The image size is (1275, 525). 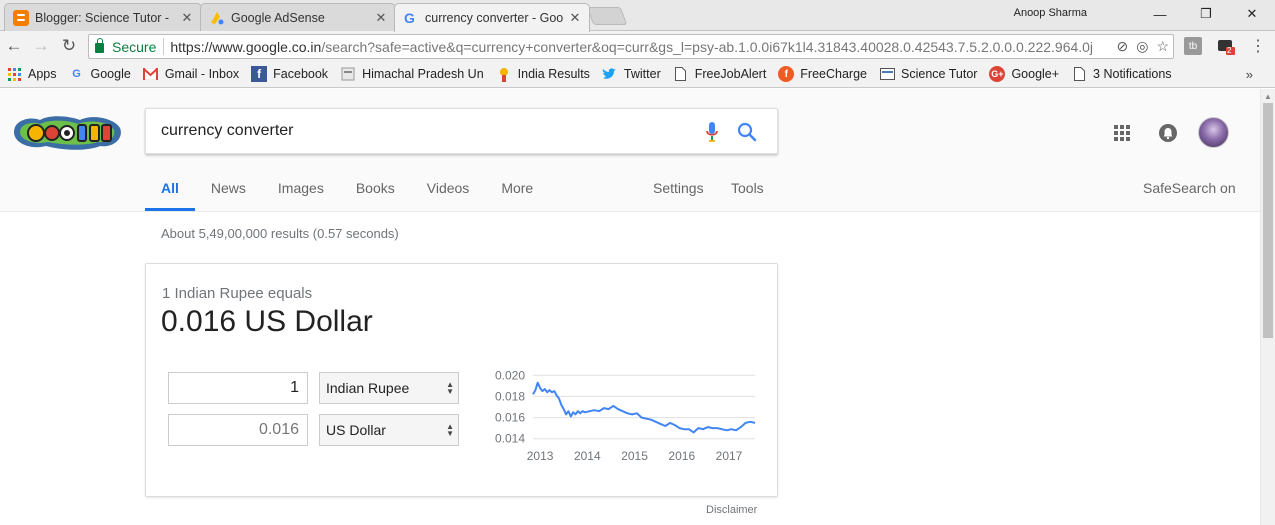 I want to click on bookmark-notifications: 3 Notifications, so click(x=1121, y=74).